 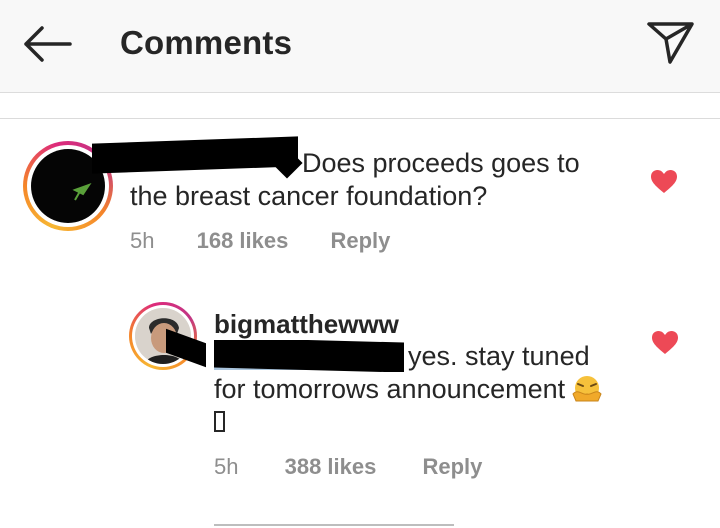 I want to click on redacted-mention, so click(x=309, y=356).